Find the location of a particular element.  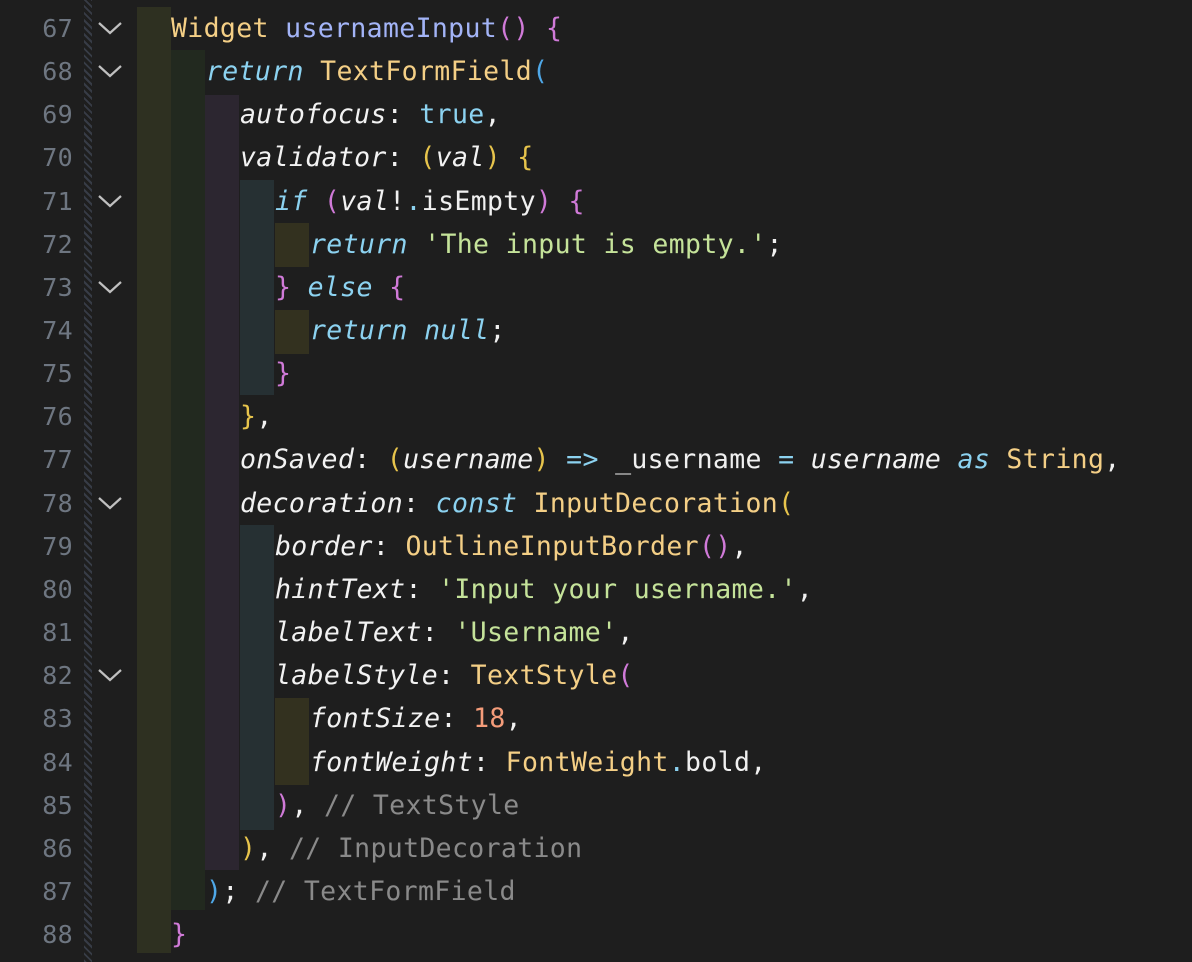

token: return is located at coordinates (359, 244).